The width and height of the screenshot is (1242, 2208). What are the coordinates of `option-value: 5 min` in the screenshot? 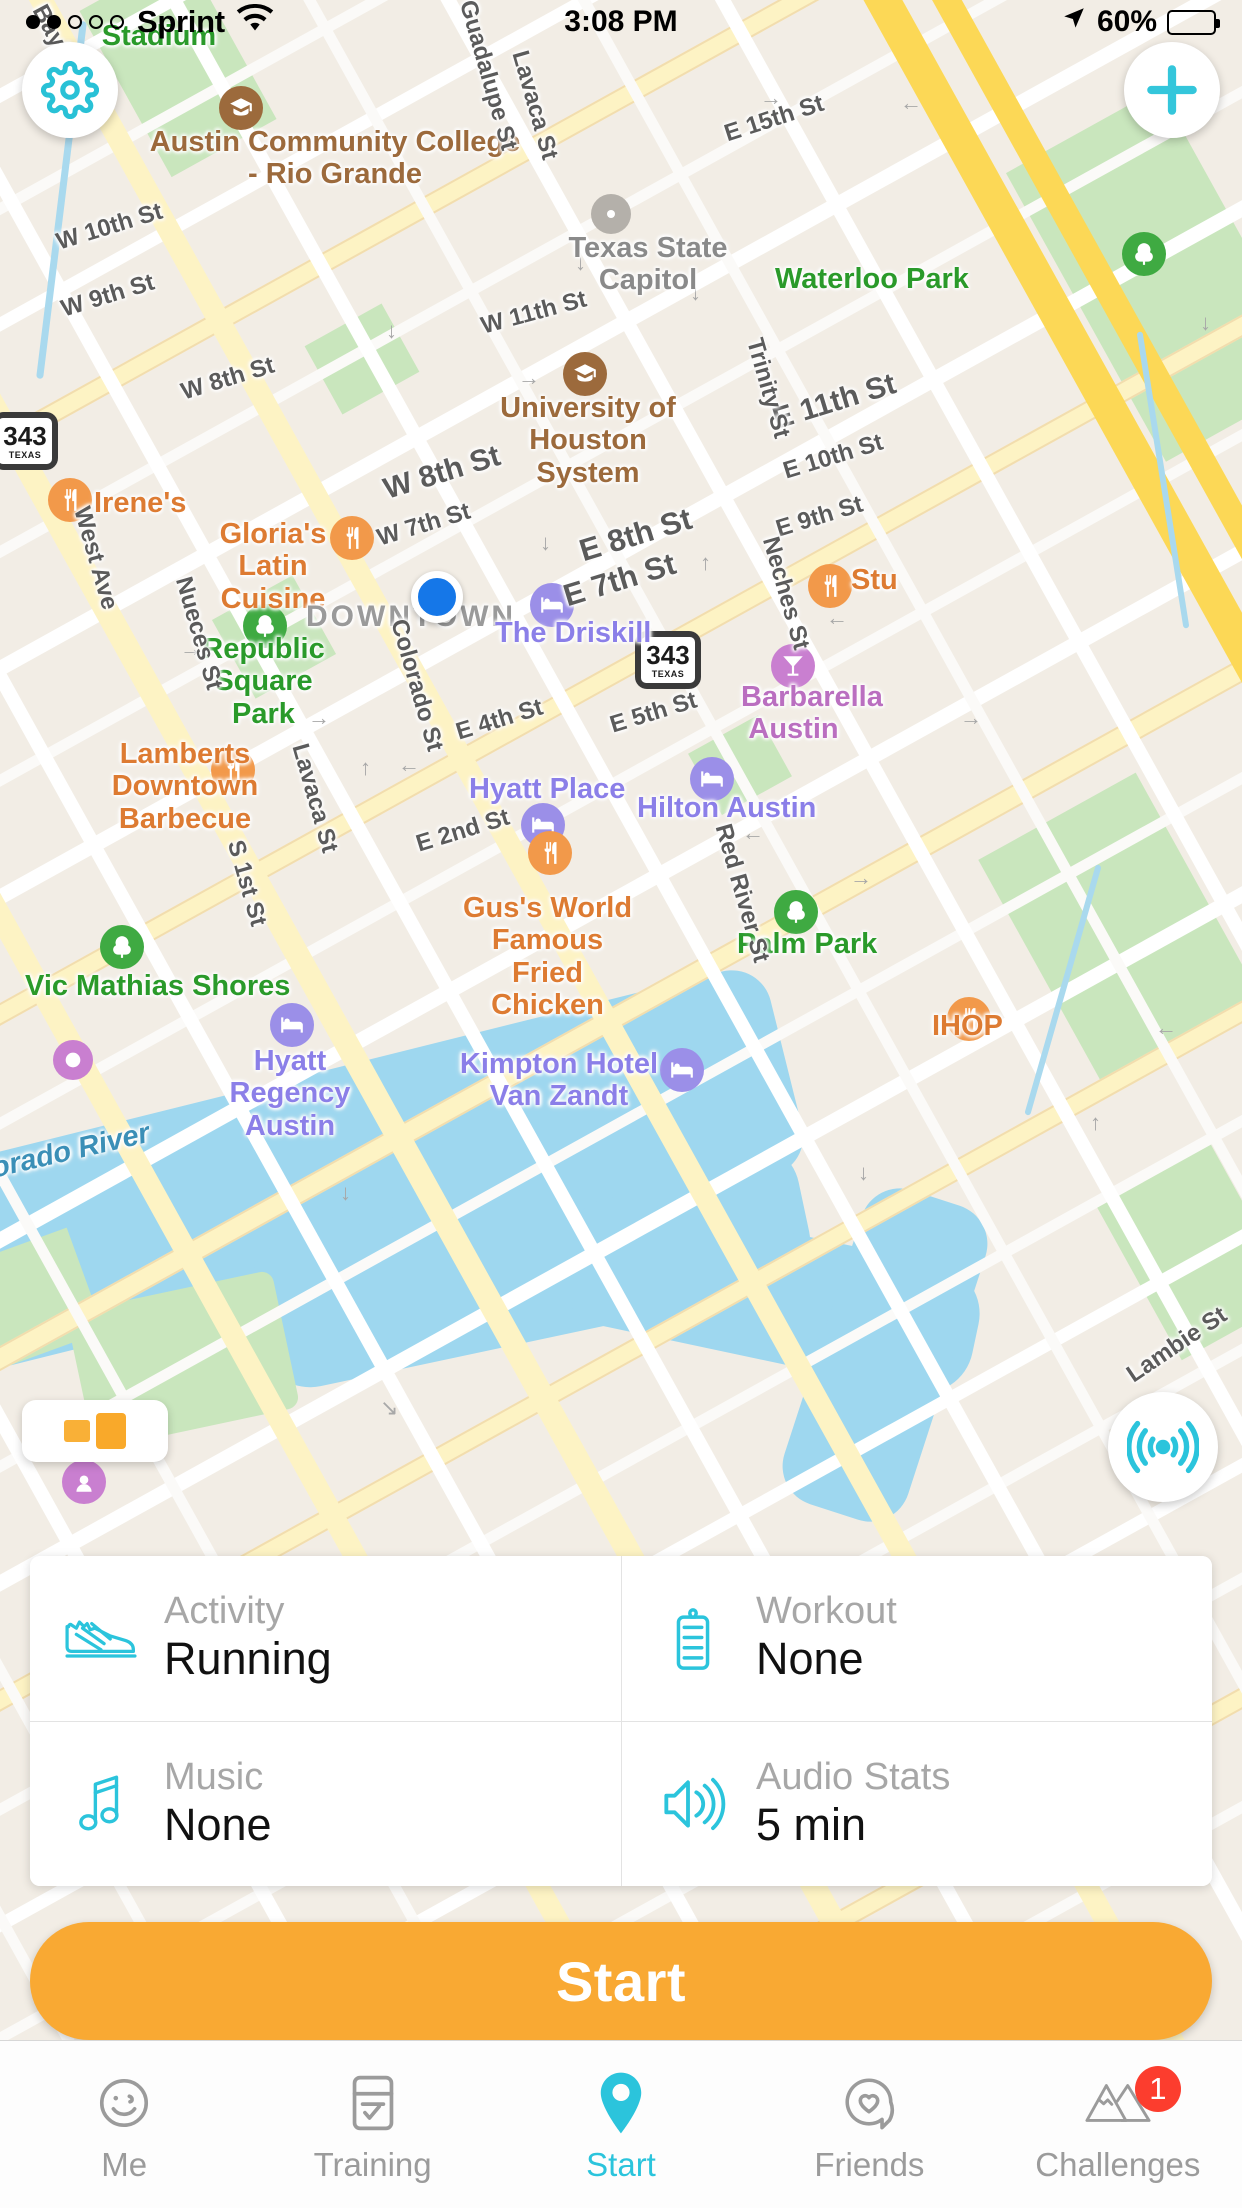 It's located at (811, 1824).